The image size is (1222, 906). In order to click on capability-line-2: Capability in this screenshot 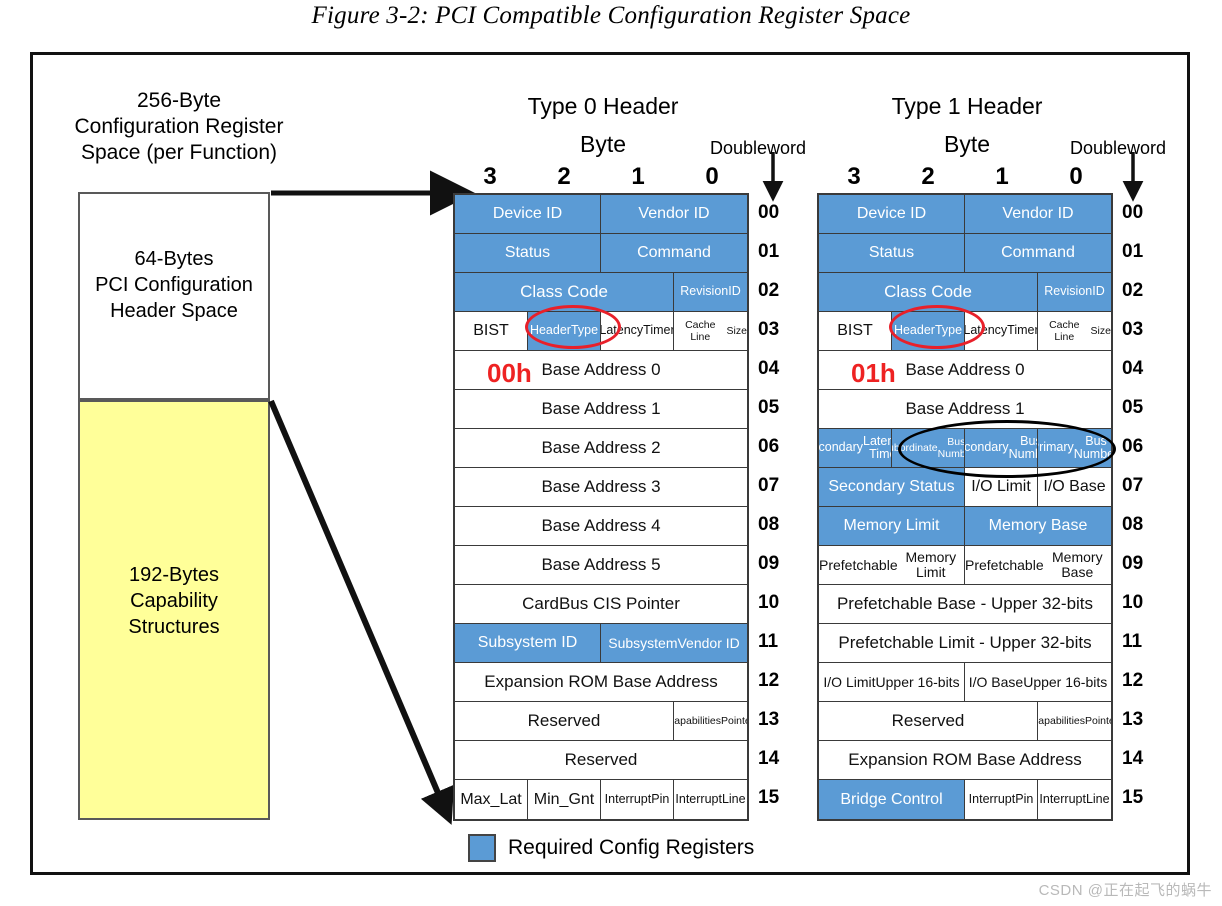, I will do `click(174, 601)`.